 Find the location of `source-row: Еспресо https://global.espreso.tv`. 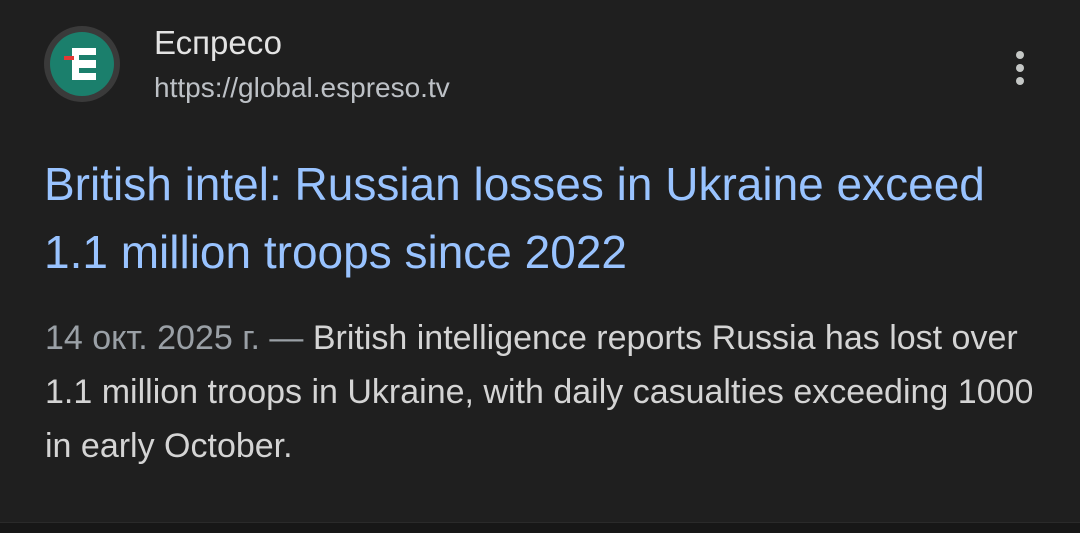

source-row: Еспресо https://global.espreso.tv is located at coordinates (540, 67).